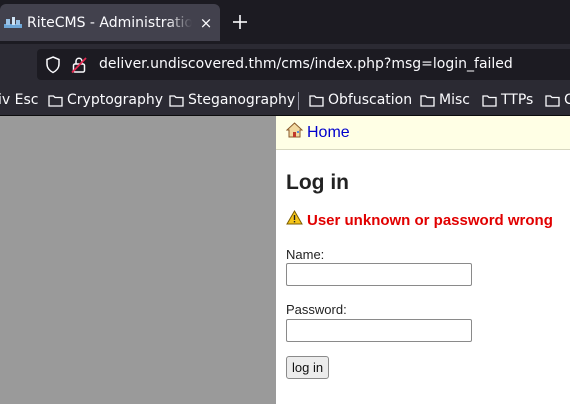 The width and height of the screenshot is (570, 404). What do you see at coordinates (308, 367) in the screenshot?
I see `login-button: log in` at bounding box center [308, 367].